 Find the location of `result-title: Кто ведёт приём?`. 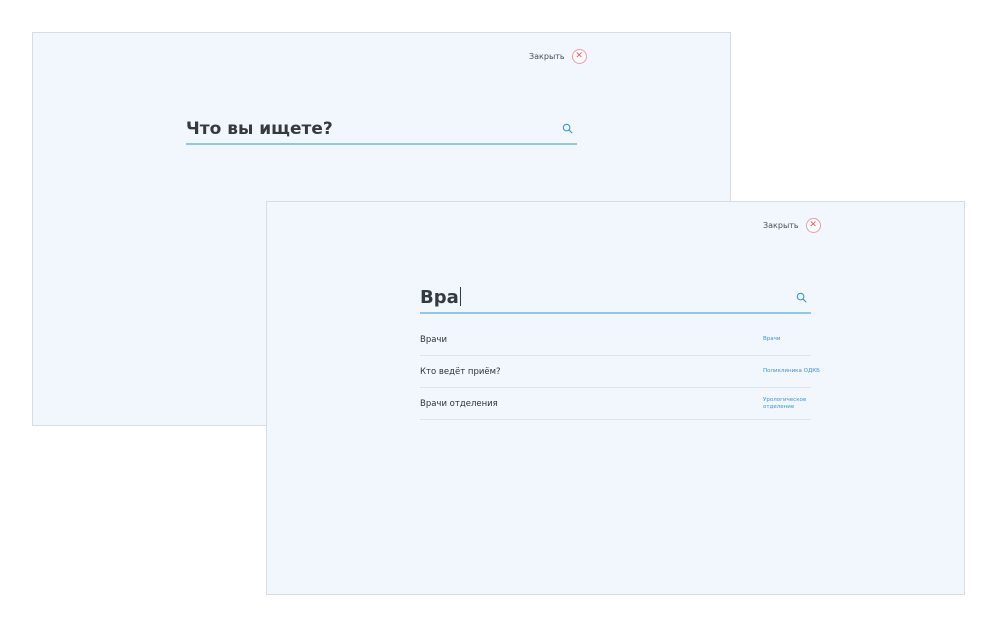

result-title: Кто ведёт приём? is located at coordinates (460, 372).